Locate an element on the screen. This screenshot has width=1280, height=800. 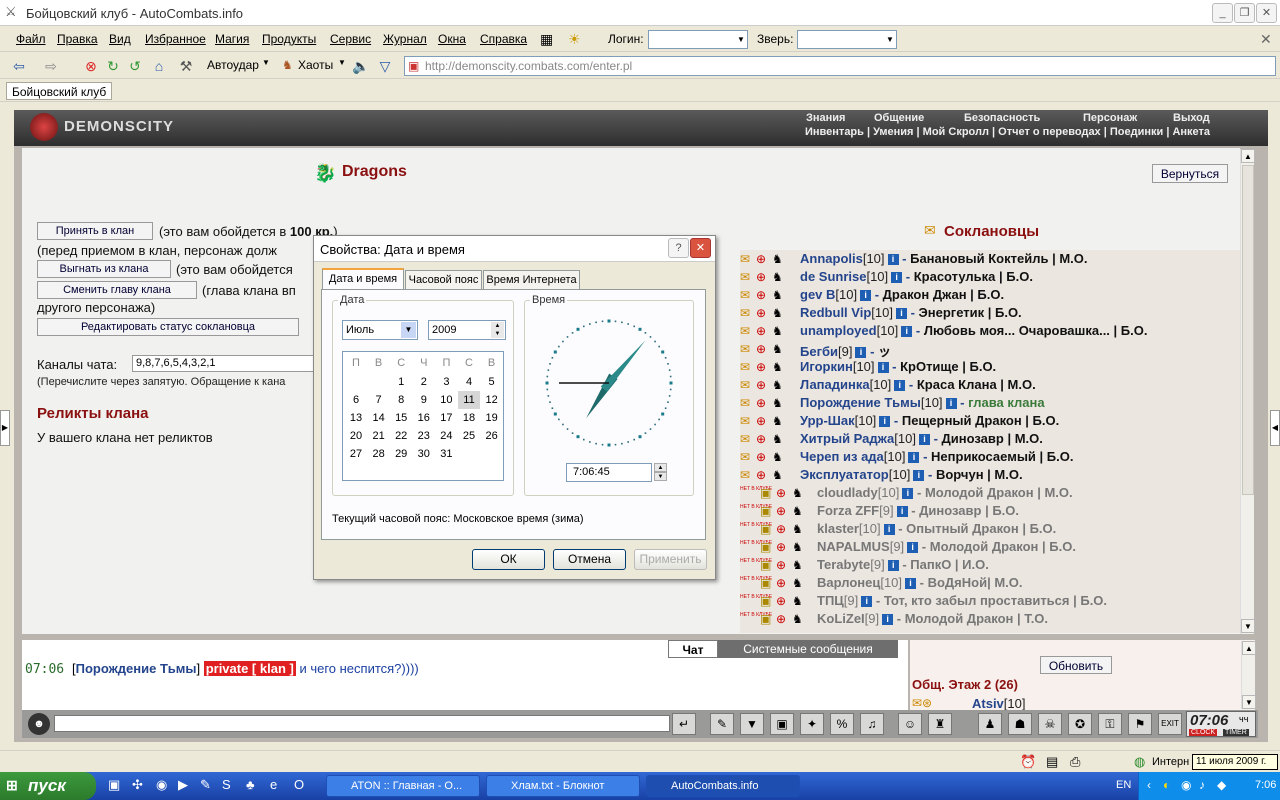
member-name: Игоркин[10] i - КрОтище | Б.О. is located at coordinates (898, 366).